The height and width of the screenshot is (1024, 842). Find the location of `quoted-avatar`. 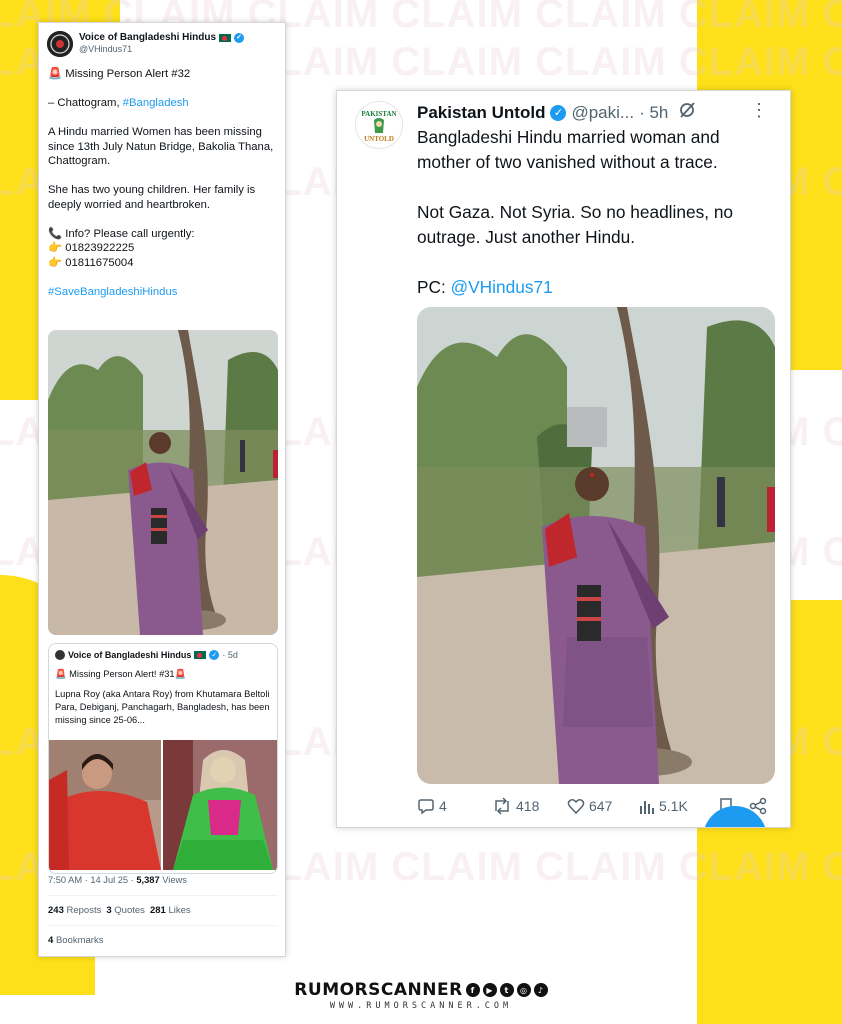

quoted-avatar is located at coordinates (60, 655).